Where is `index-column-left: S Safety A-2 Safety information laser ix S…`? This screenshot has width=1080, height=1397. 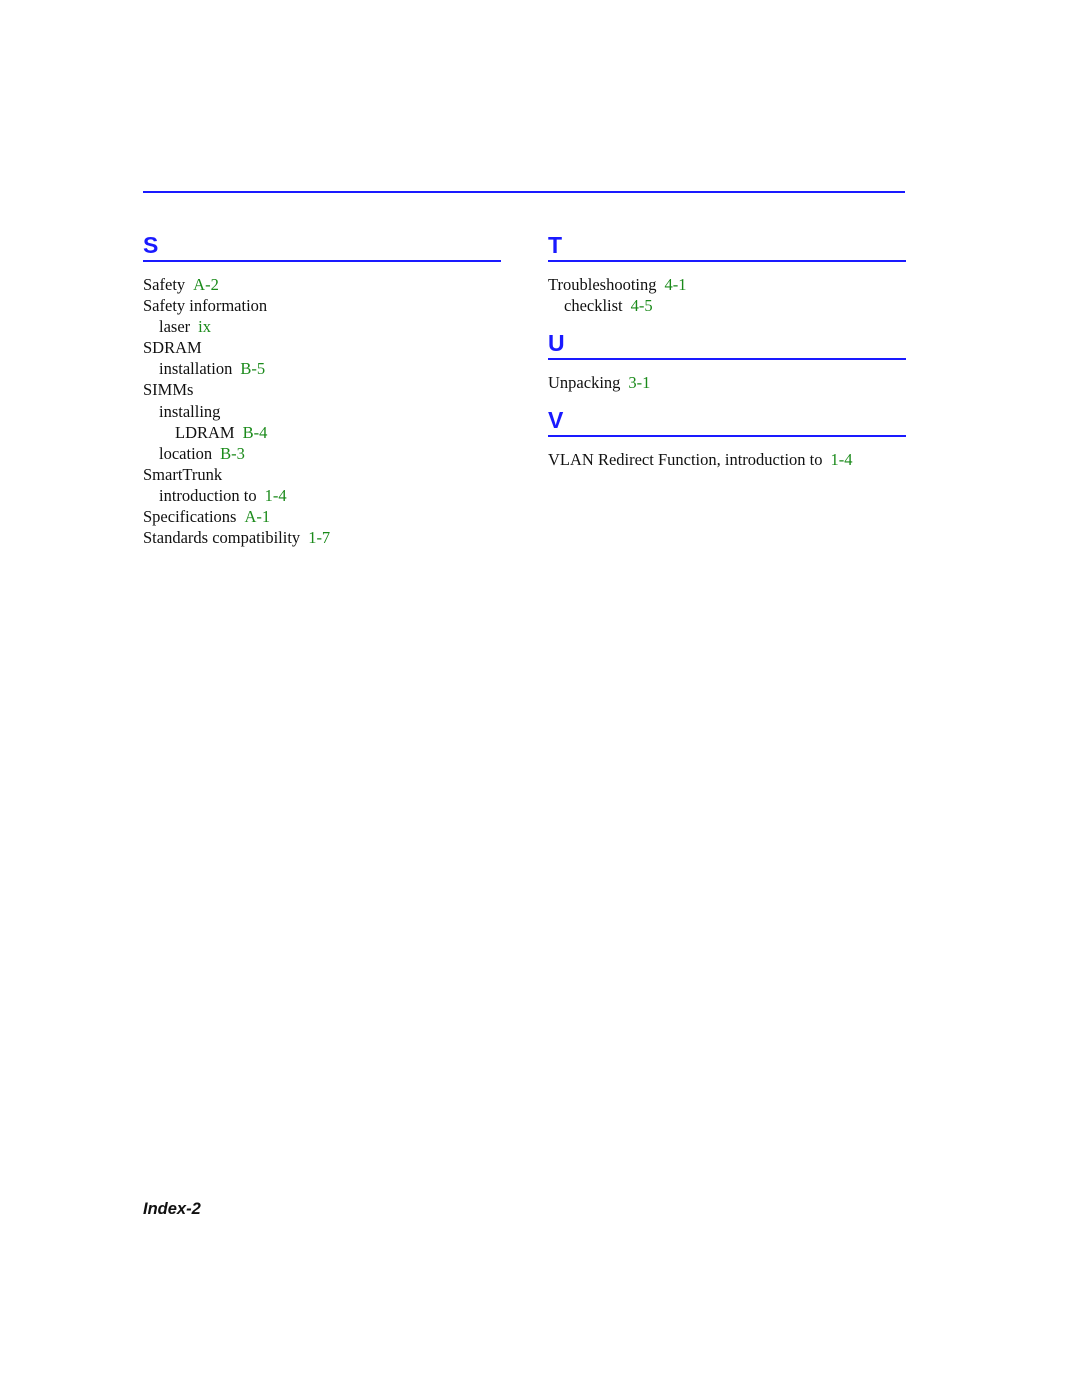
index-column-left: S Safety A-2 Safety information laser ix S… is located at coordinates (322, 395).